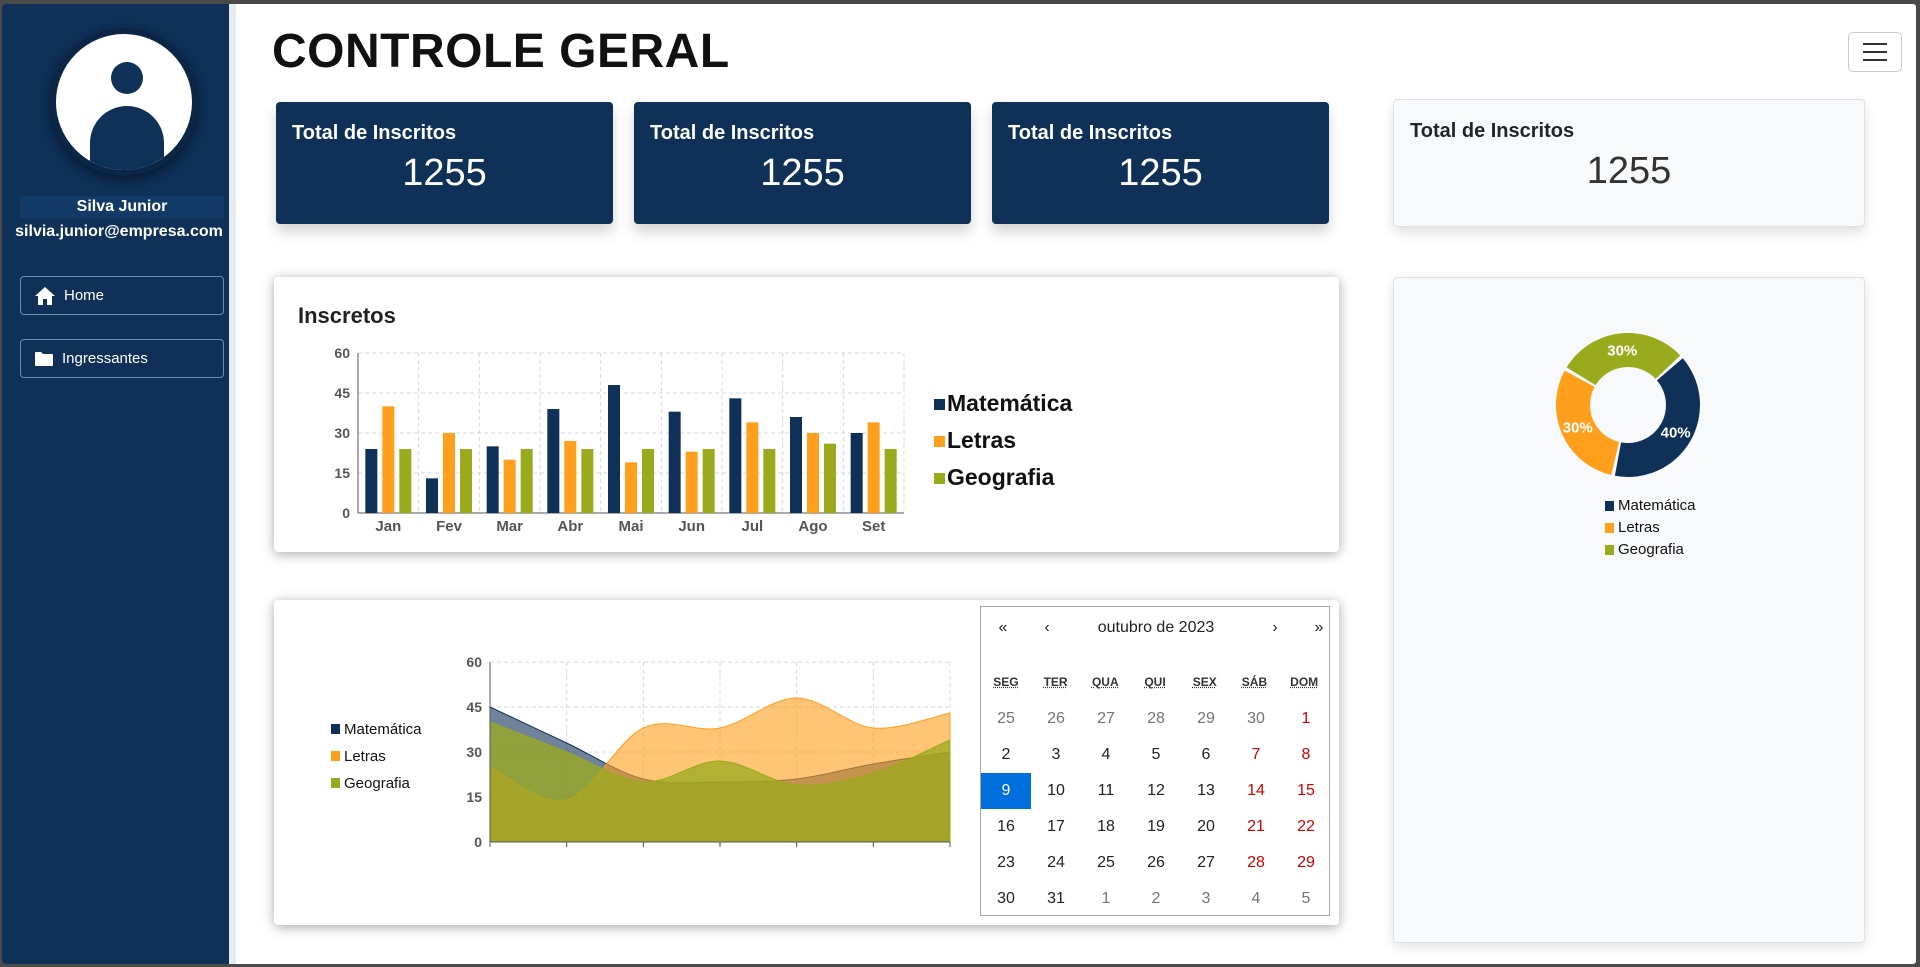 This screenshot has width=1920, height=967. I want to click on calendar-day: 7, so click(1256, 755).